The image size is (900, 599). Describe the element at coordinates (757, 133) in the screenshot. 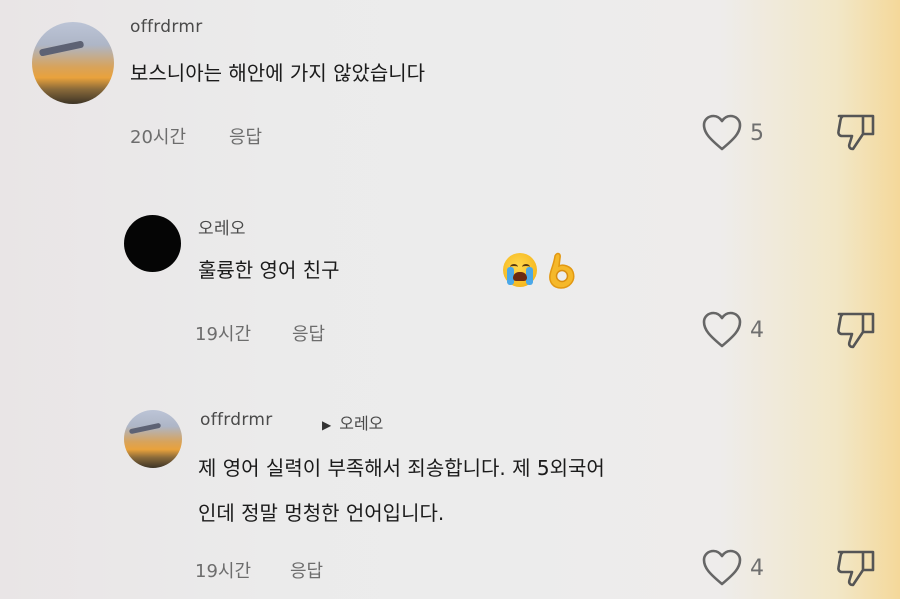

I see `like-count: 5` at that location.